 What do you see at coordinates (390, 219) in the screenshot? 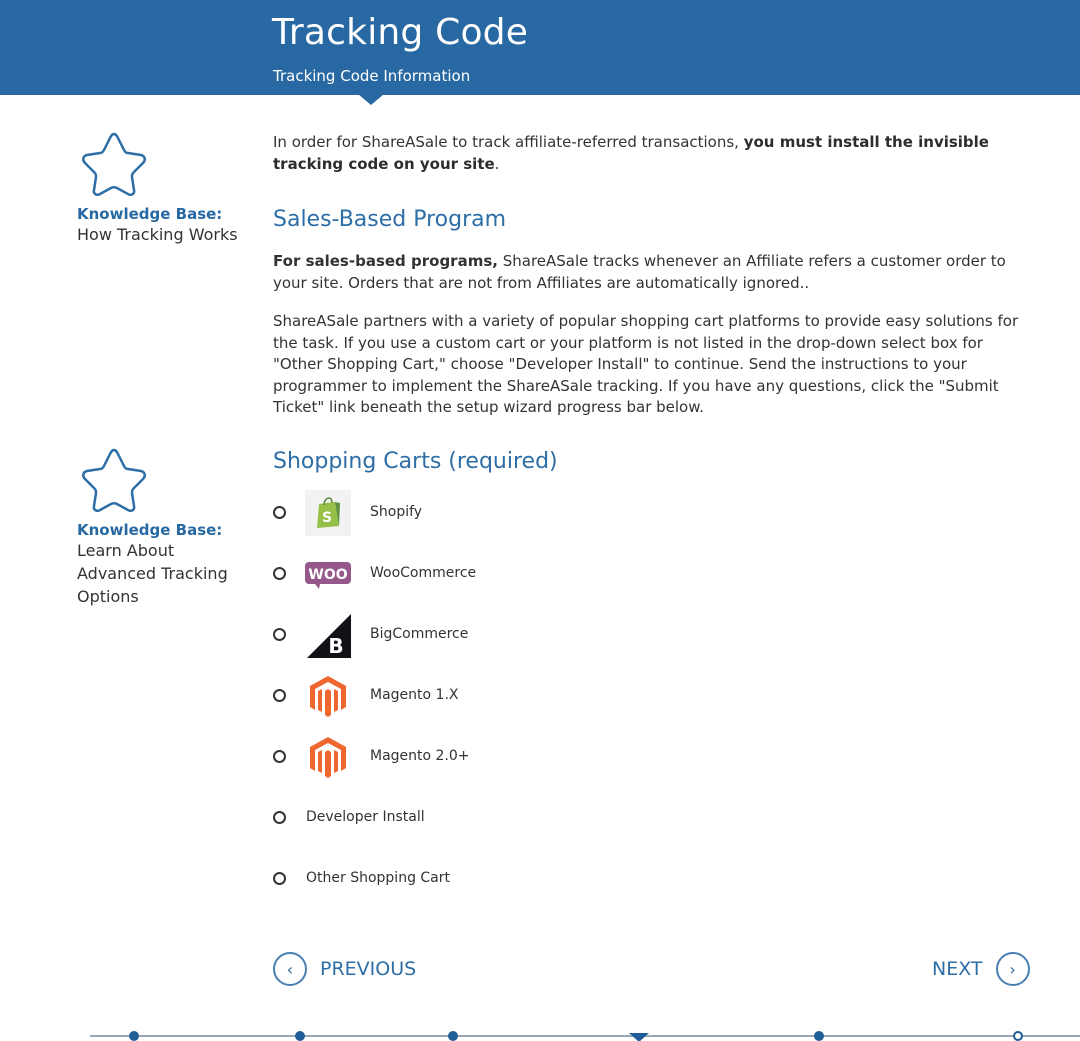
I see `section-title-sales-program: Sales-Based Program` at bounding box center [390, 219].